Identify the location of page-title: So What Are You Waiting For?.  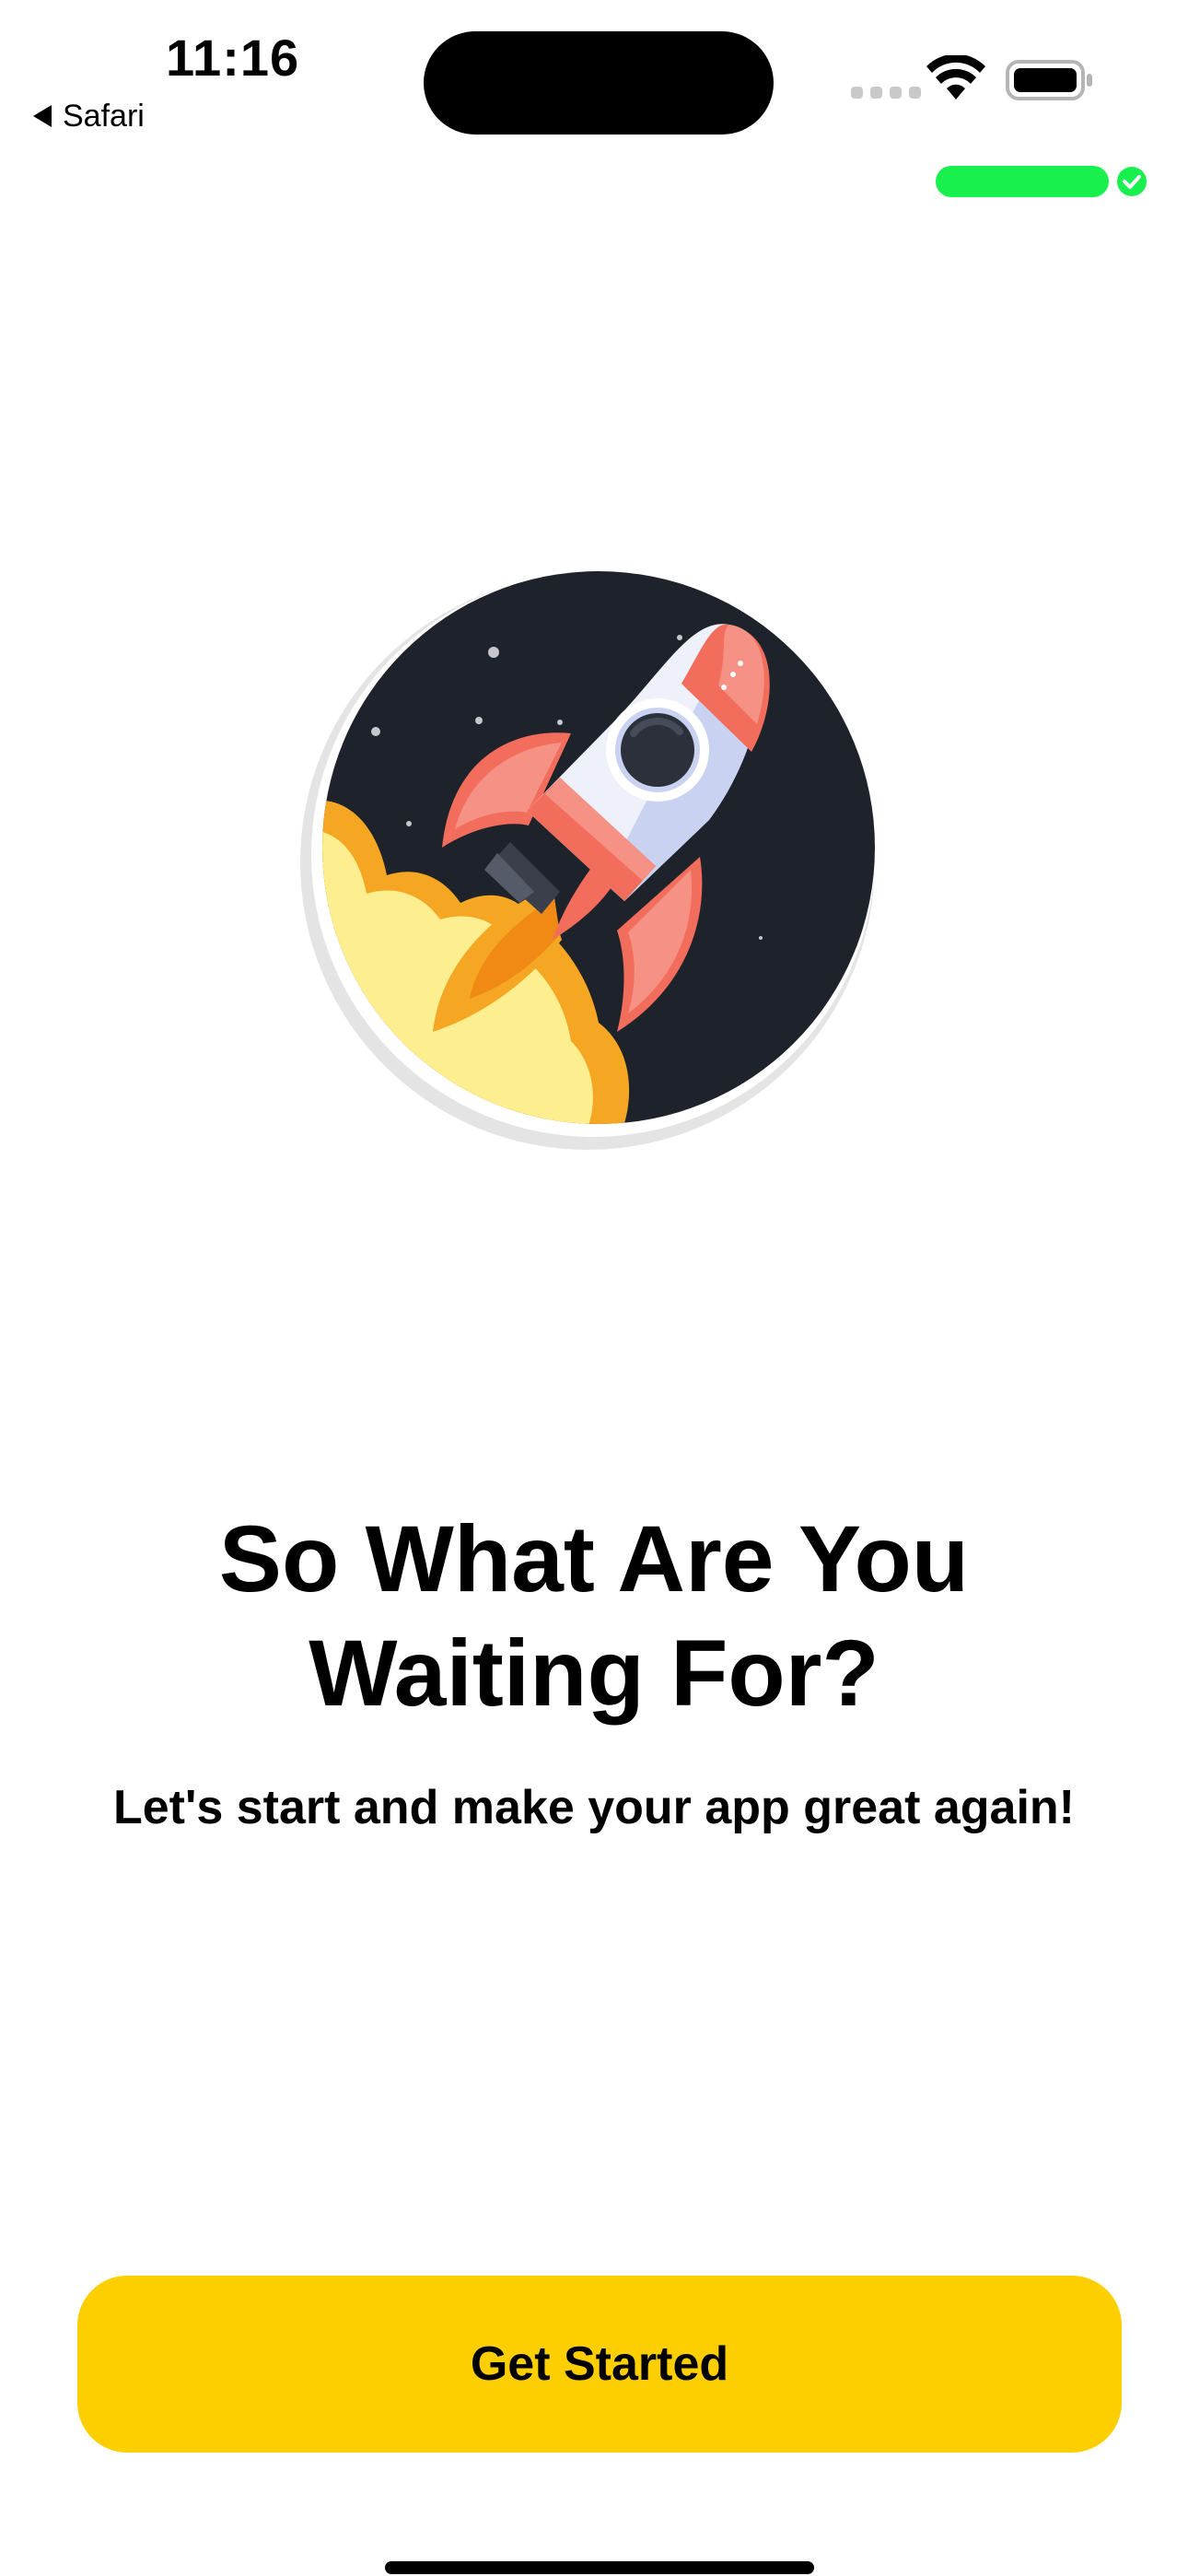
(594, 1616).